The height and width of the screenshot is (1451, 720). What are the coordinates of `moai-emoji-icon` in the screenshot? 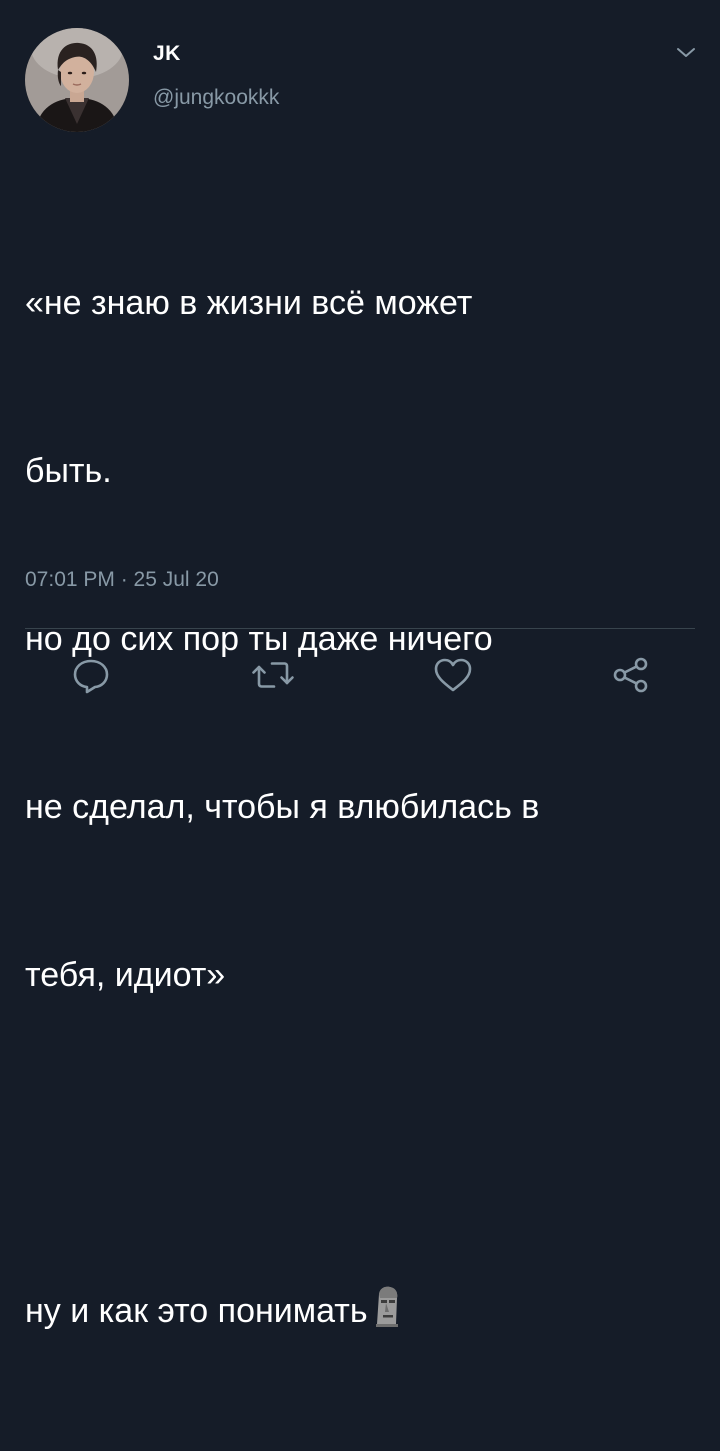 It's located at (387, 1306).